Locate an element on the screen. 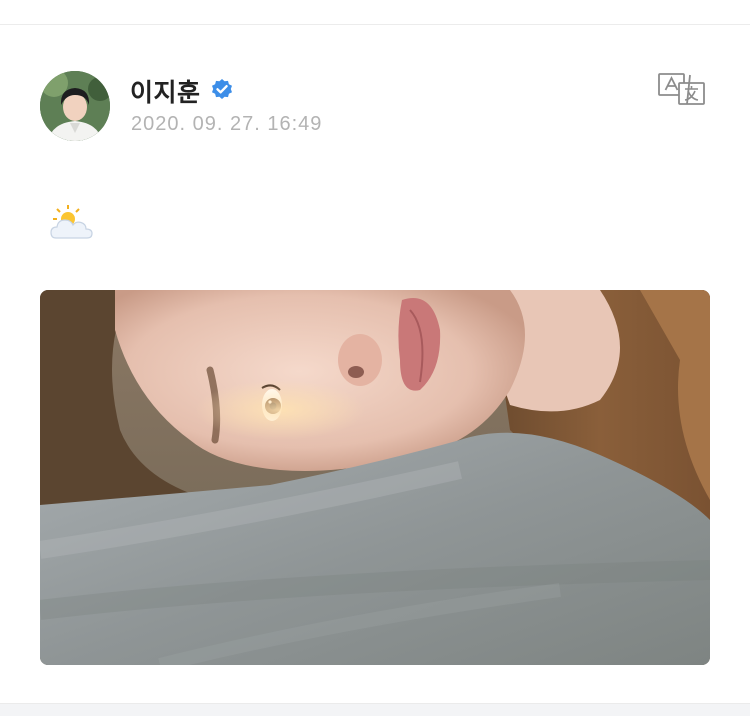 This screenshot has width=750, height=716. avatar-image is located at coordinates (75, 106).